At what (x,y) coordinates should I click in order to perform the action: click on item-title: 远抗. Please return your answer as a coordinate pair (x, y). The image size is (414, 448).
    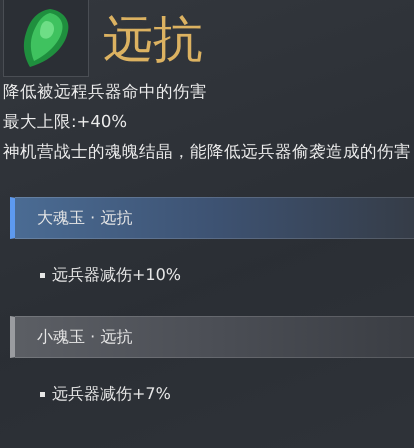
    Looking at the image, I should click on (153, 39).